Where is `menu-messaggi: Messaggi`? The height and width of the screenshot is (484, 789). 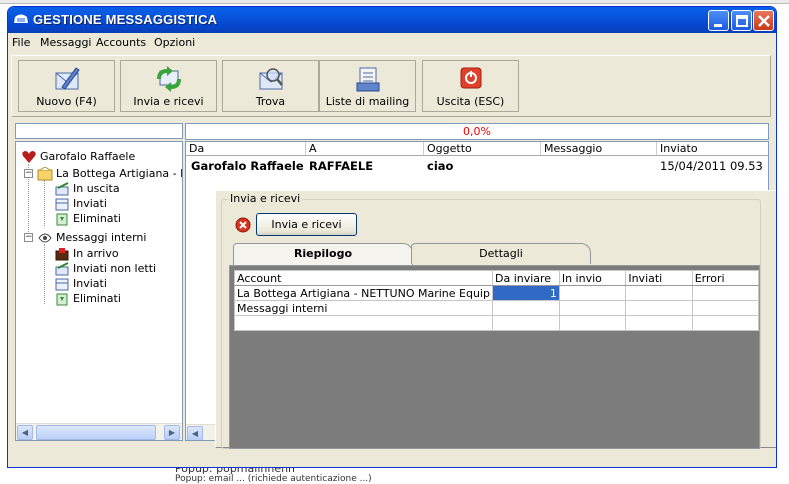
menu-messaggi: Messaggi is located at coordinates (65, 42).